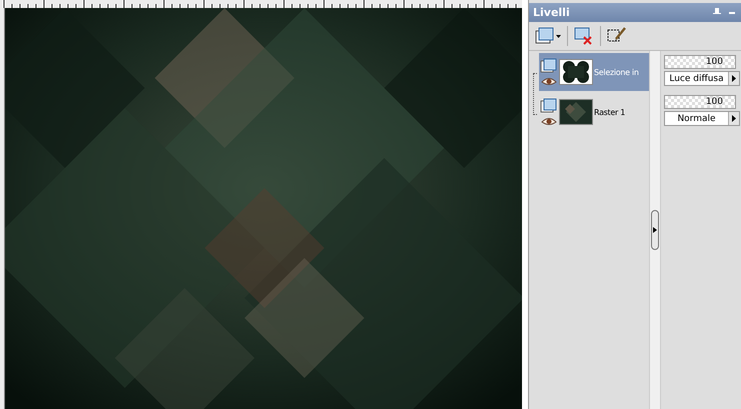  Describe the element at coordinates (584, 36) in the screenshot. I see `delete-layer-icon` at that location.